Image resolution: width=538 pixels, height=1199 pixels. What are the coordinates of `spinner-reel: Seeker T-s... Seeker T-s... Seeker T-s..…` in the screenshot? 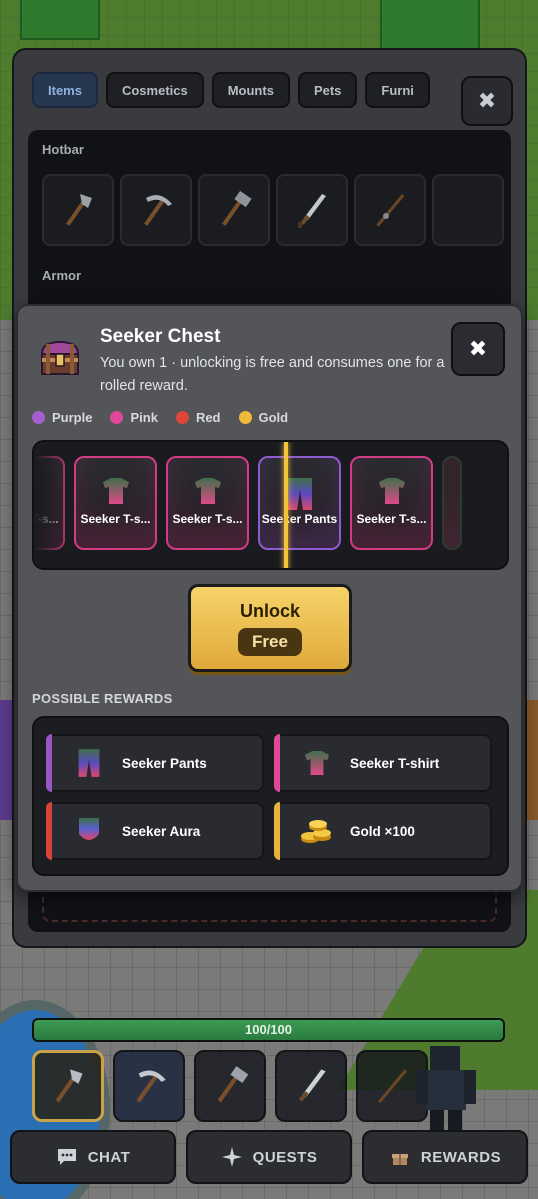 It's located at (248, 503).